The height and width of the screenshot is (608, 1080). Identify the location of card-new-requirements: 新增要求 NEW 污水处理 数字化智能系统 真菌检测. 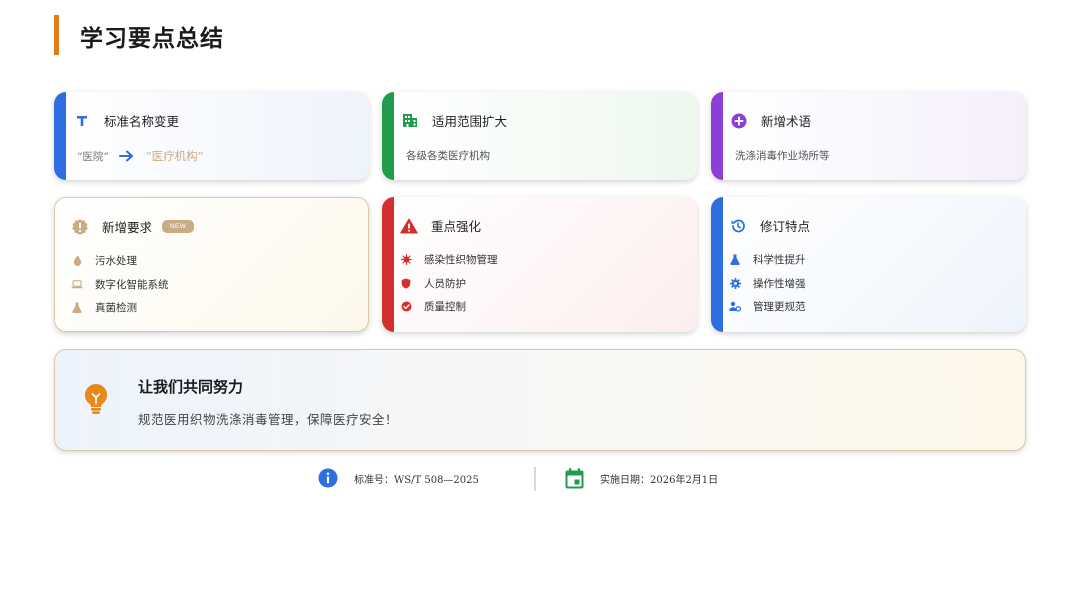
(211, 264).